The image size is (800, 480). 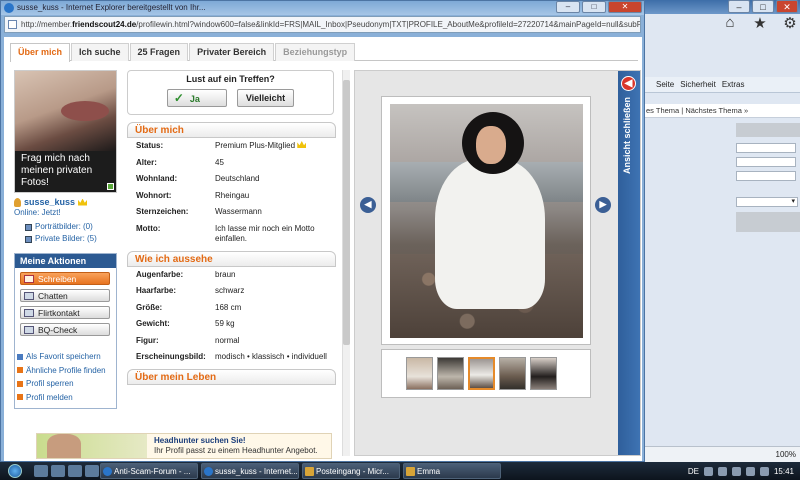 I want to click on main-photo, so click(x=486, y=221).